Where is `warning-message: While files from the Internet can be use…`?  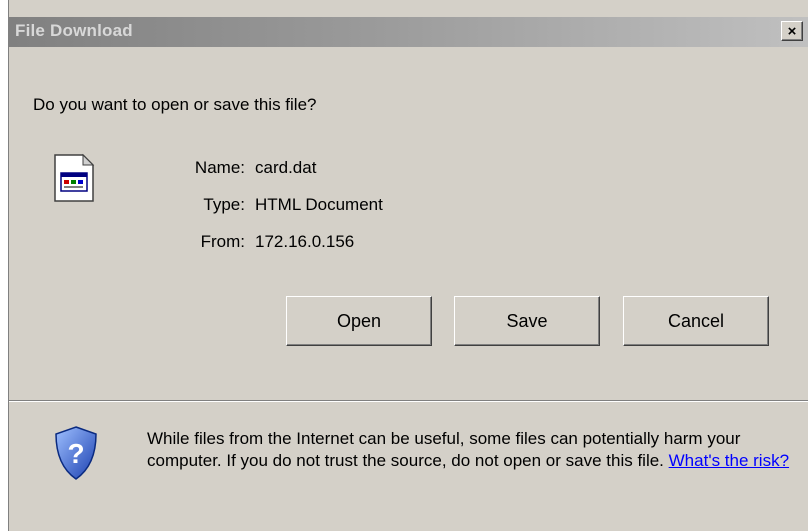 warning-message: While files from the Internet can be use… is located at coordinates (444, 449).